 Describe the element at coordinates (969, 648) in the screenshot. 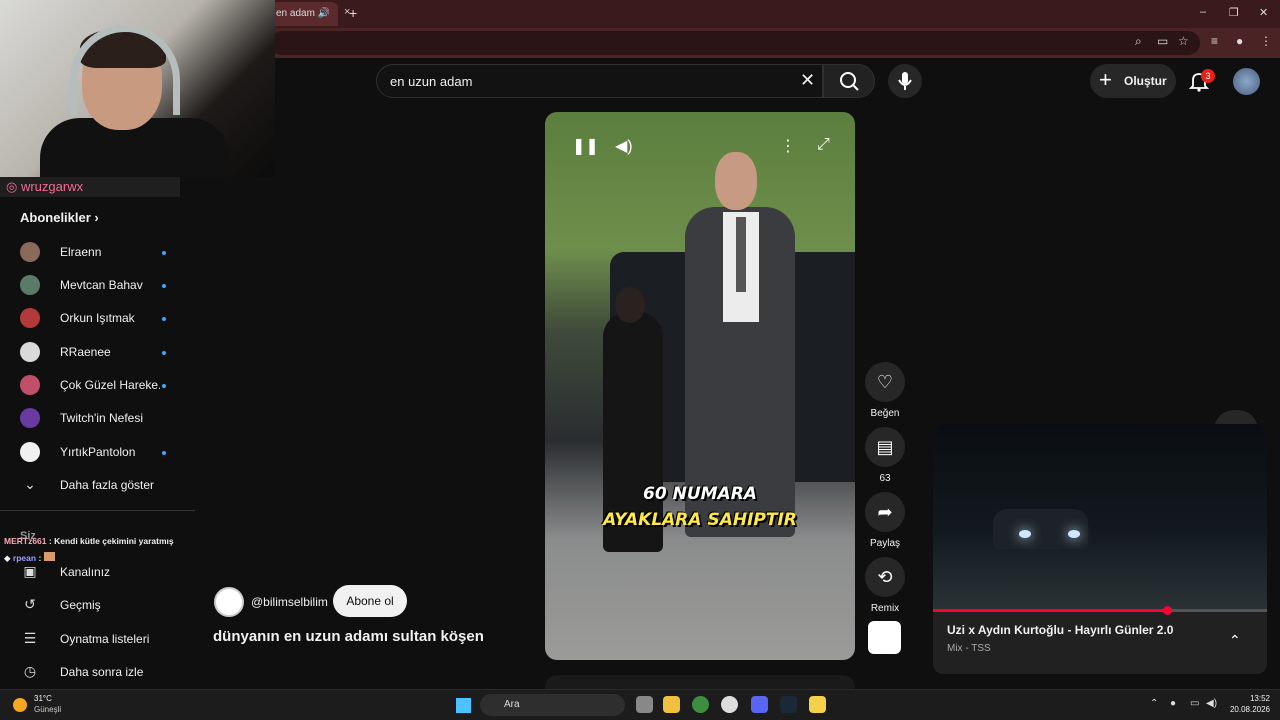

I see `miniplayer-subtitle: Mix - TSS` at that location.